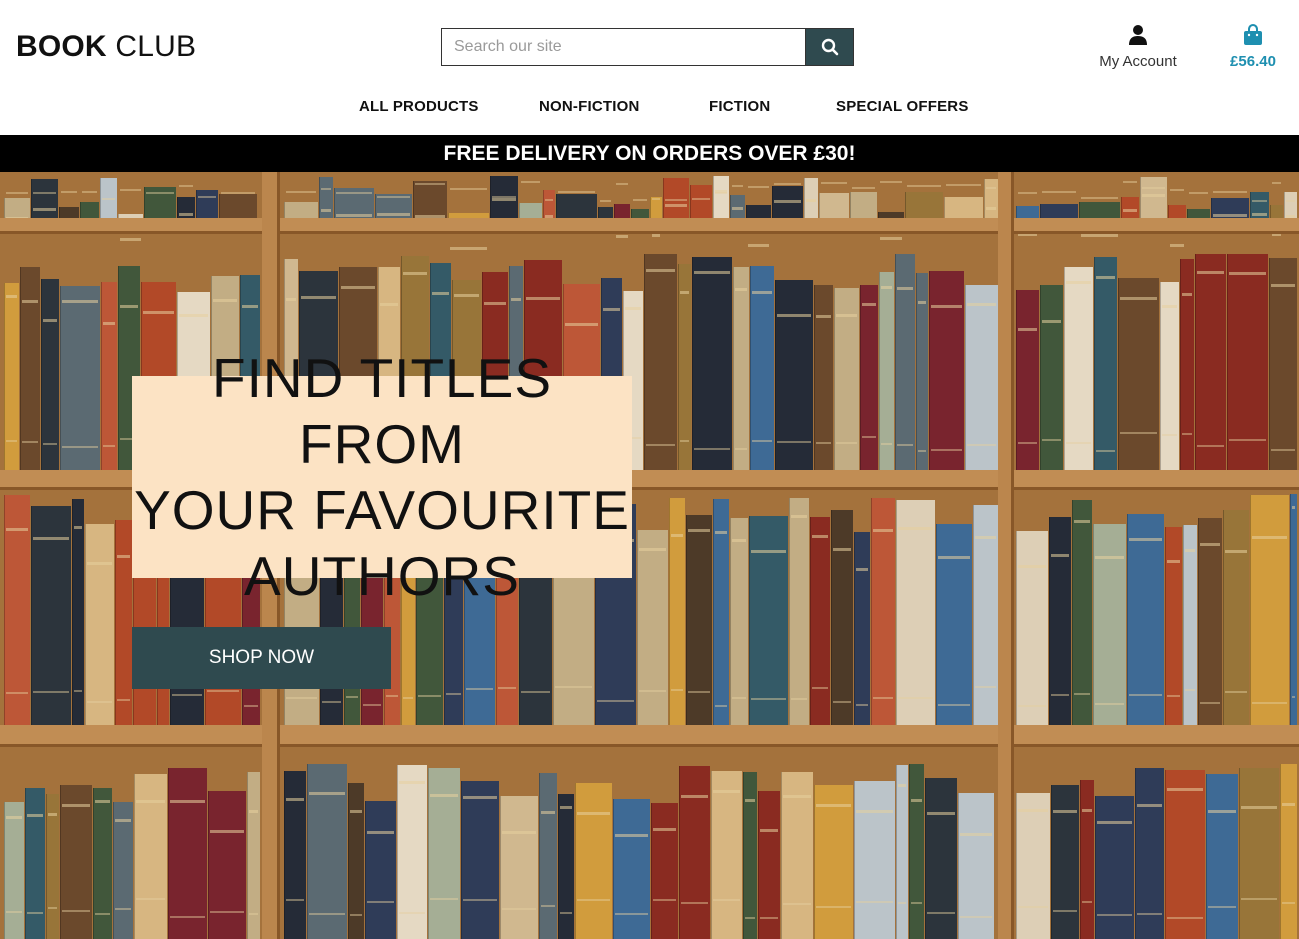  I want to click on logo-rest-text: CLUB, so click(151, 46).